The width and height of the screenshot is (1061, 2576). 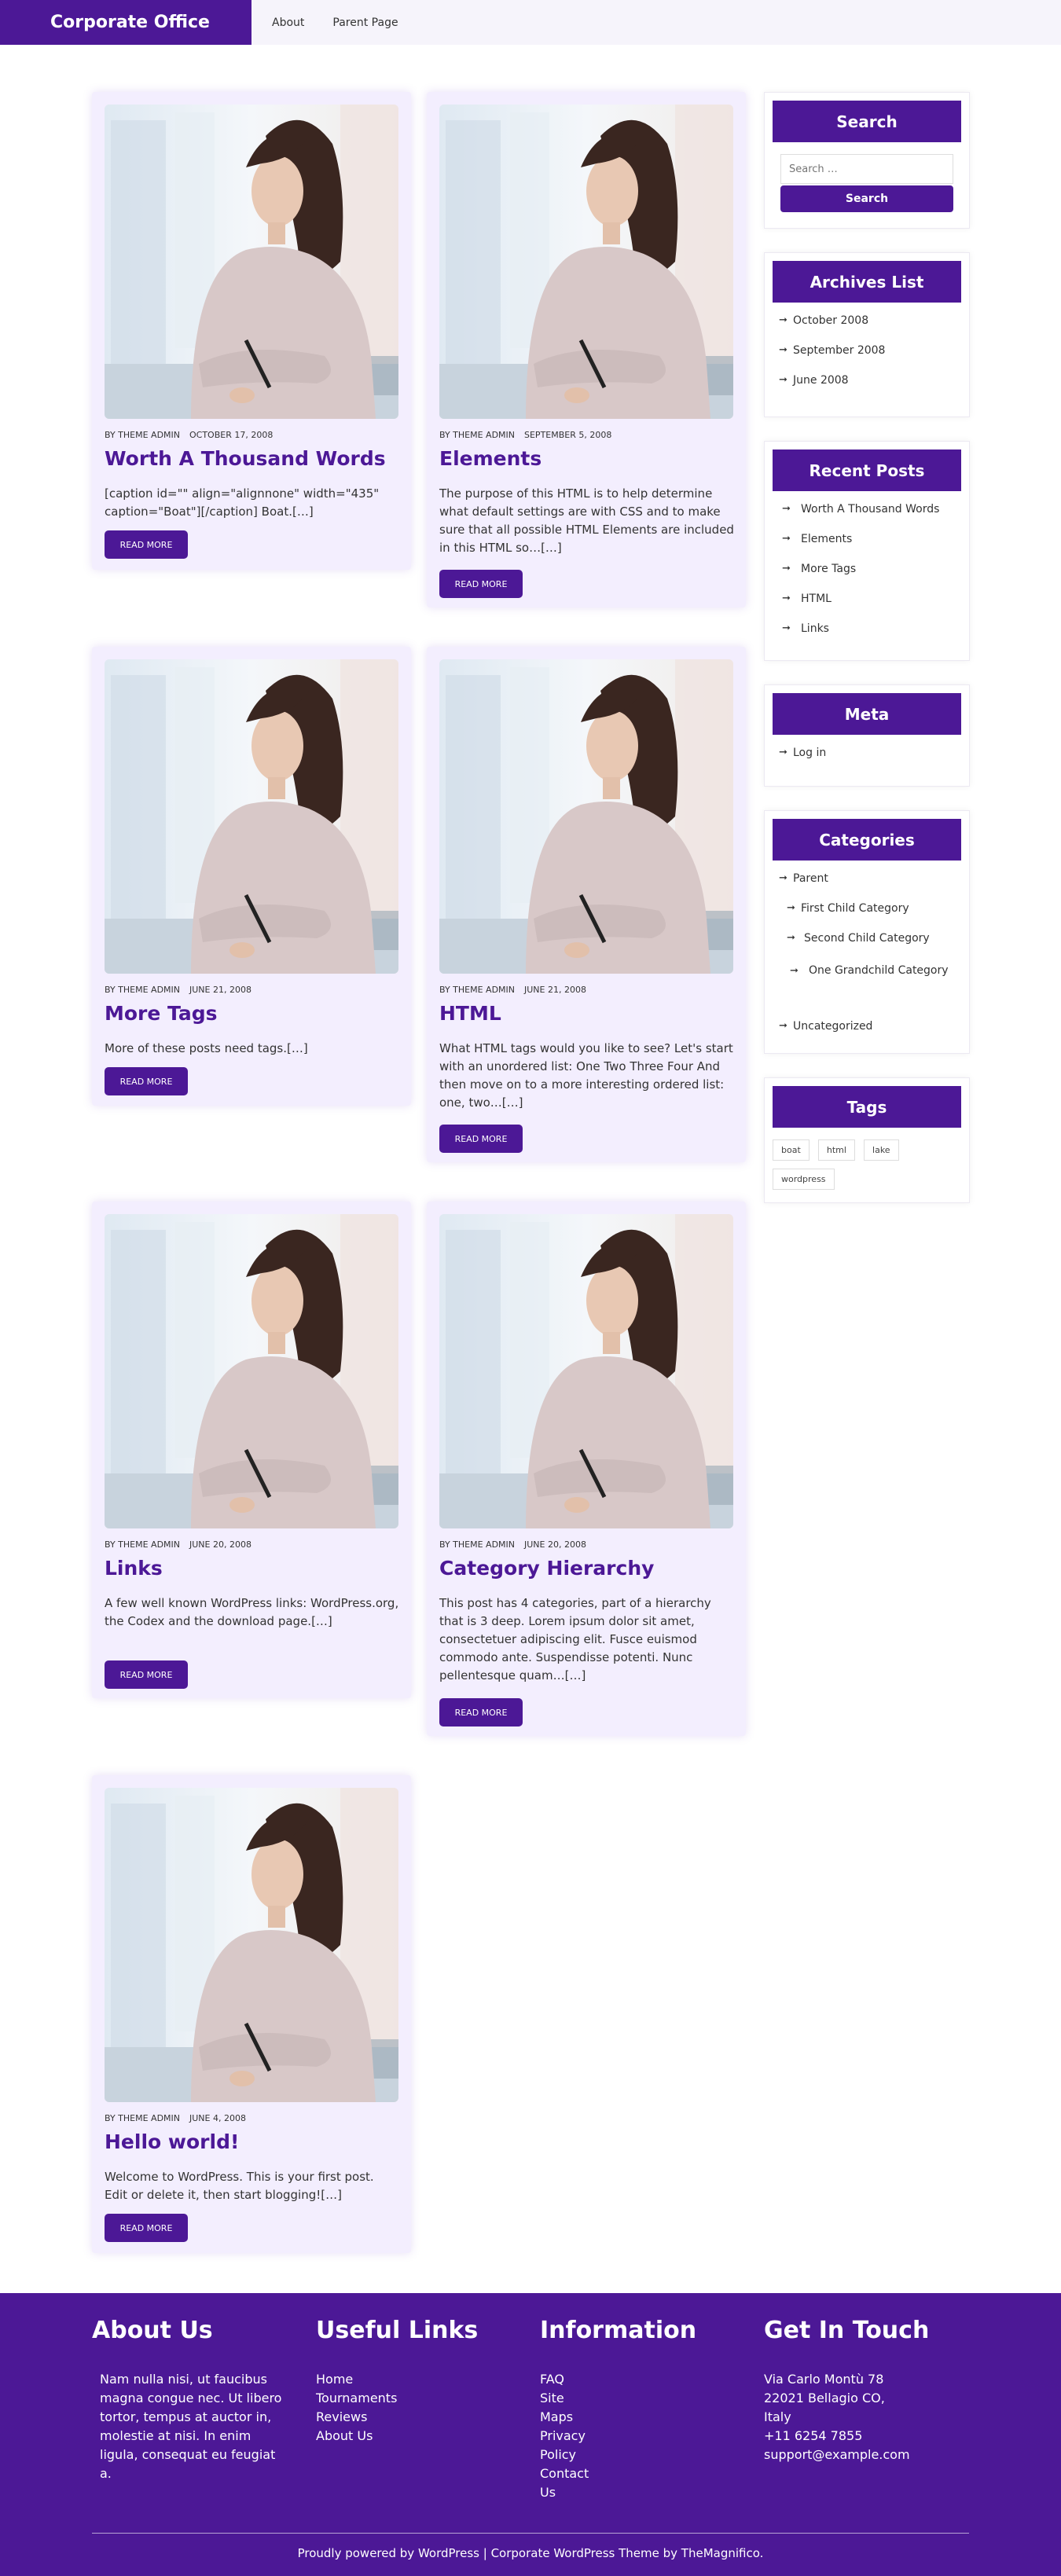 What do you see at coordinates (802, 761) in the screenshot?
I see `meta-item-login: ➞ Log in` at bounding box center [802, 761].